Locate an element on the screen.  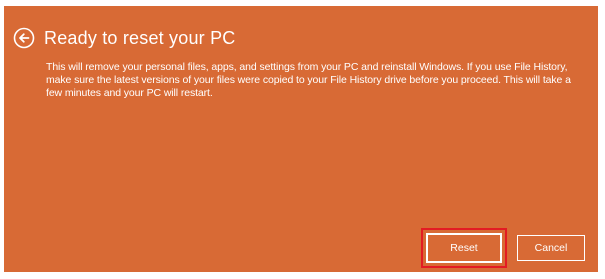
cancel-button: Cancel is located at coordinates (551, 248).